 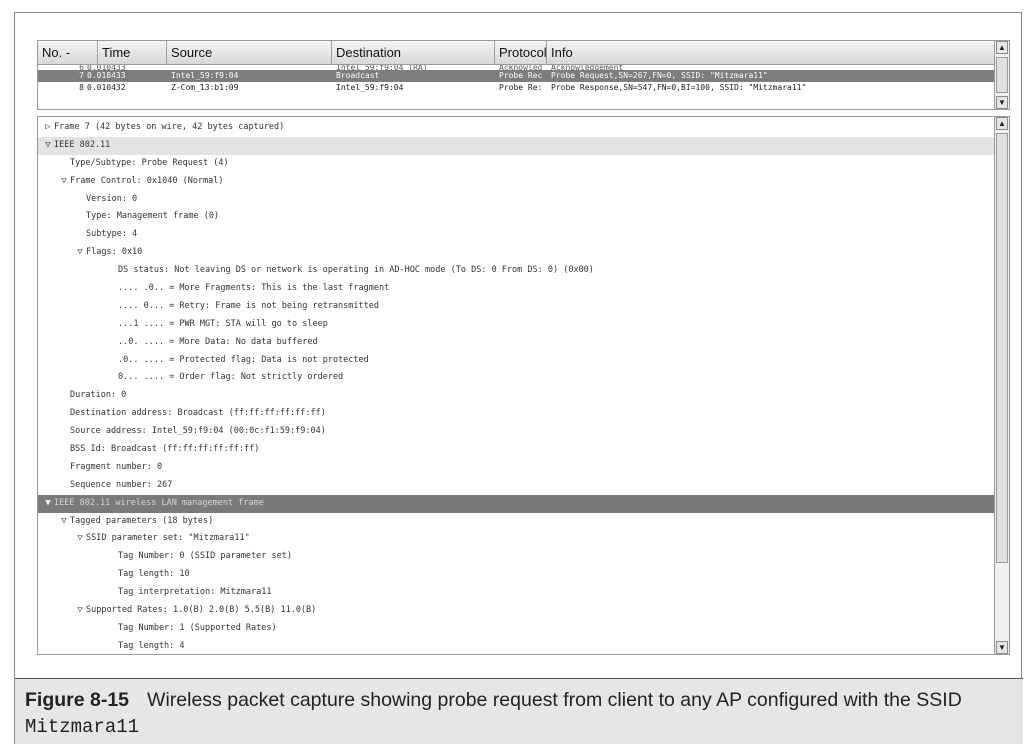 I want to click on detail-field-text: Subtype: 4, so click(x=112, y=234).